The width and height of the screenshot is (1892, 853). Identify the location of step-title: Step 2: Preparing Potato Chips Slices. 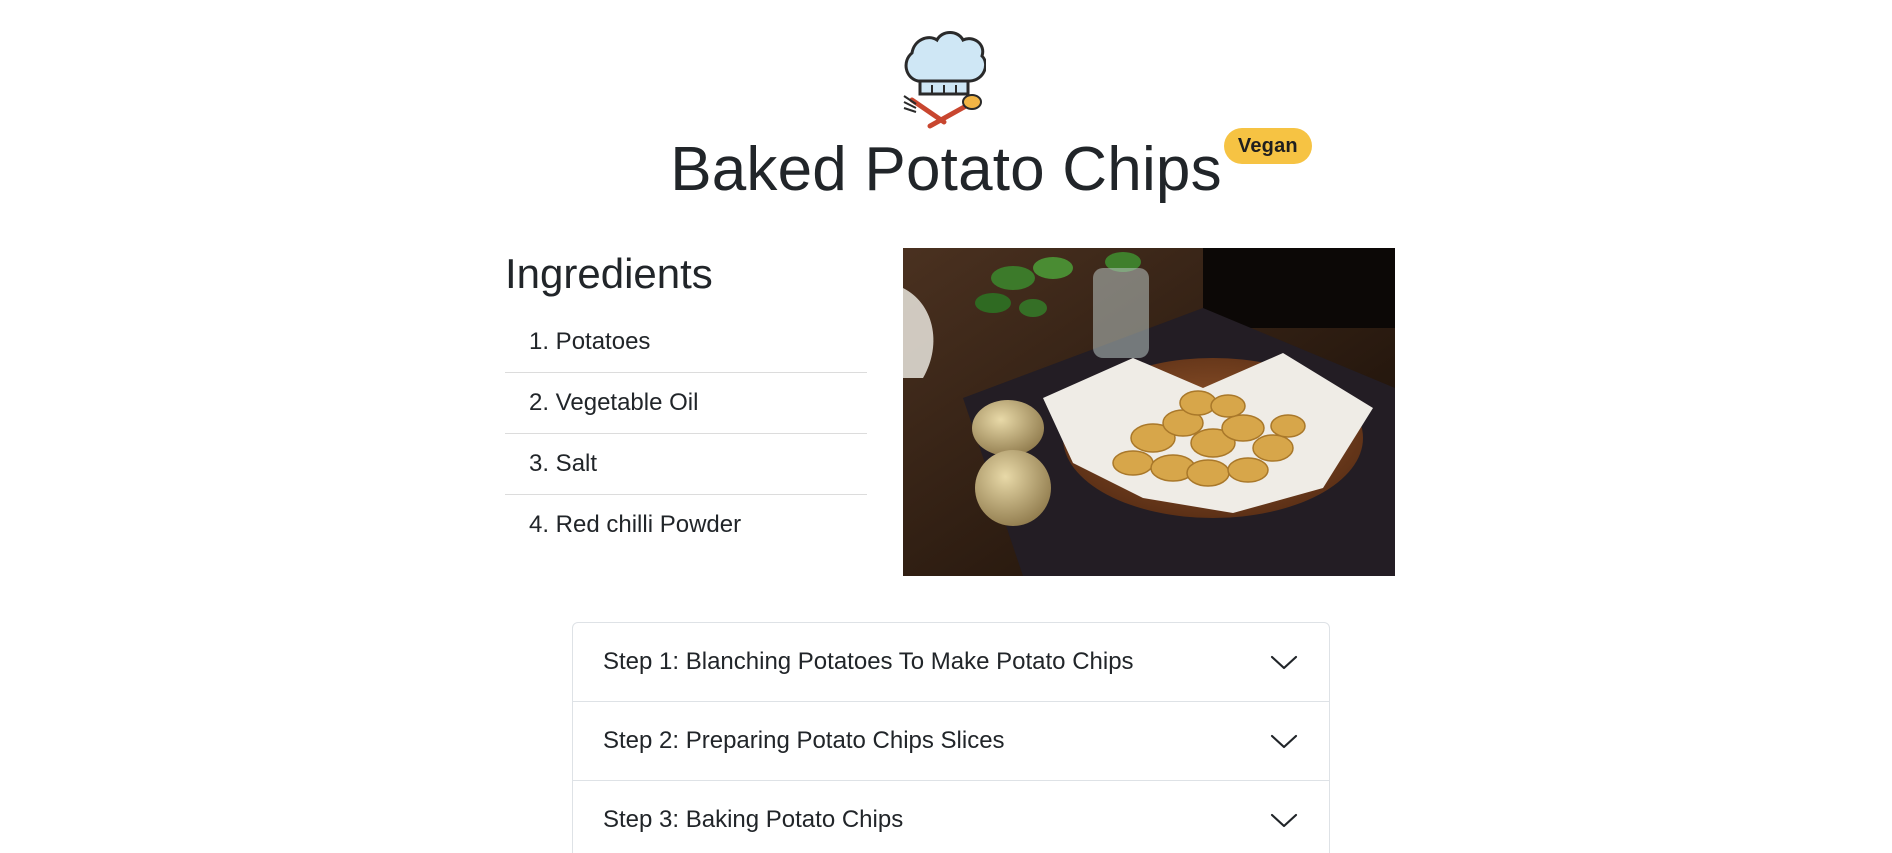
(804, 740).